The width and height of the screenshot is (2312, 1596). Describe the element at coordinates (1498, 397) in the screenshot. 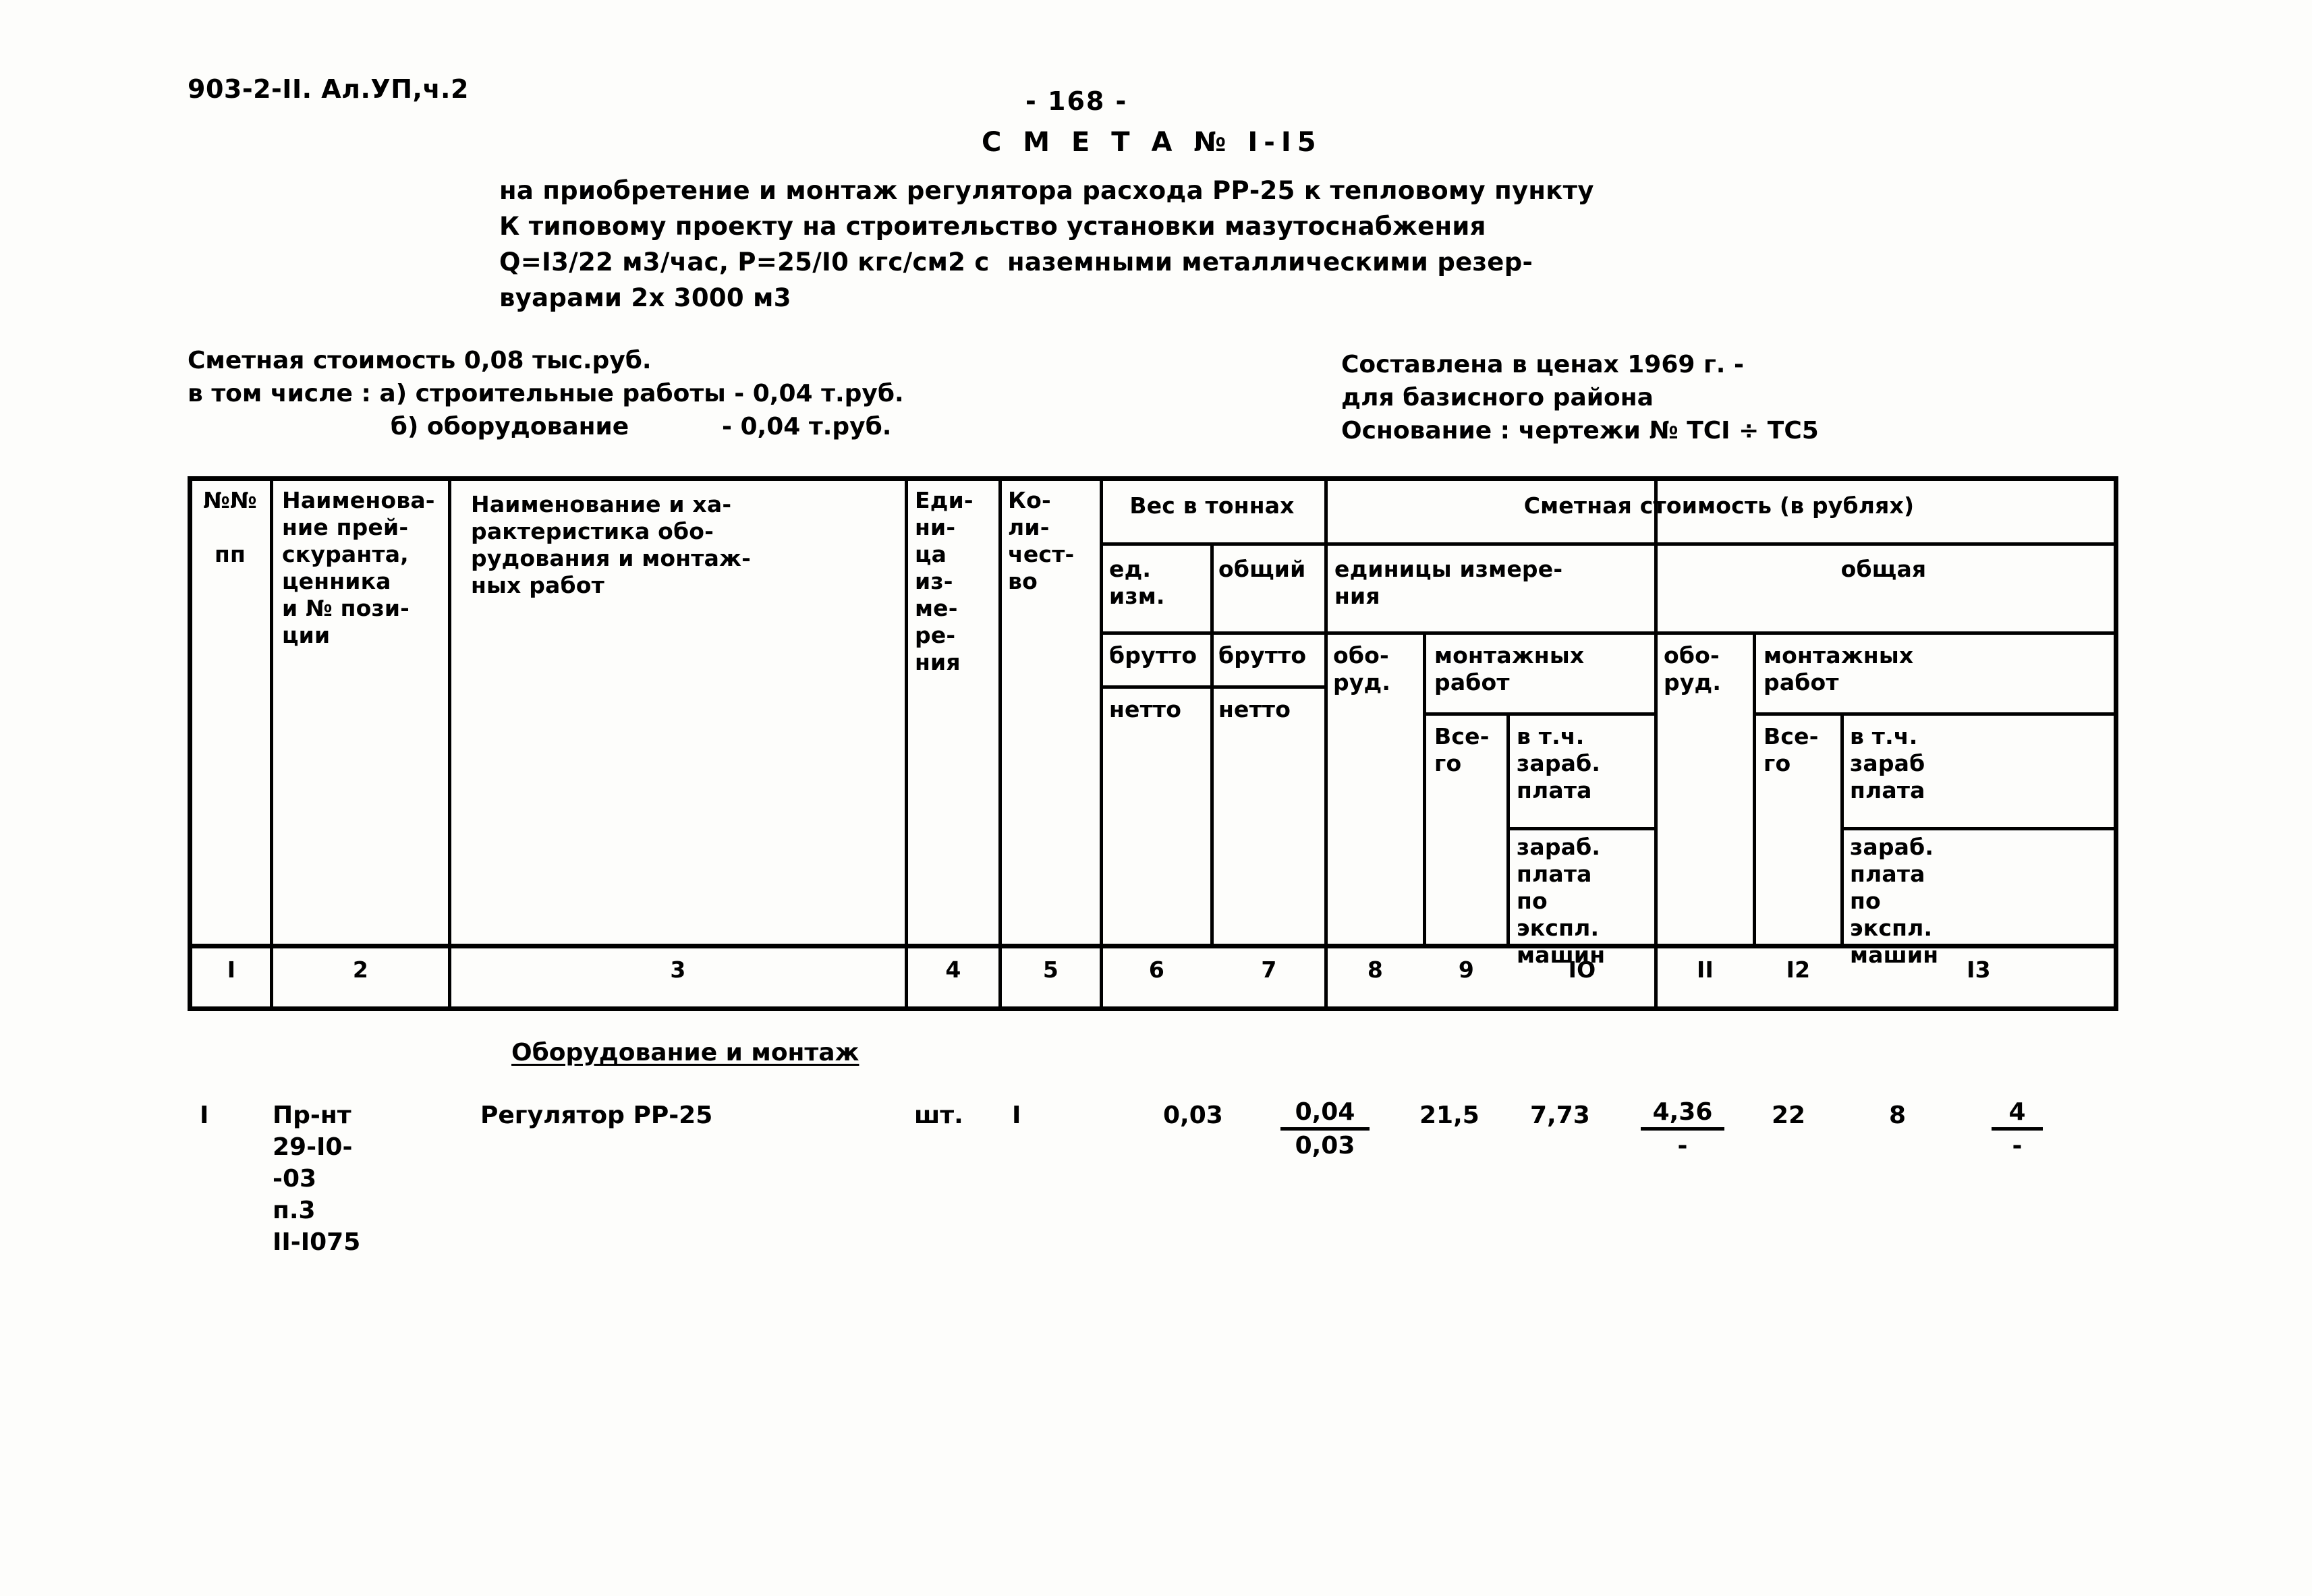

I see `base-region-note: для базисного района` at that location.